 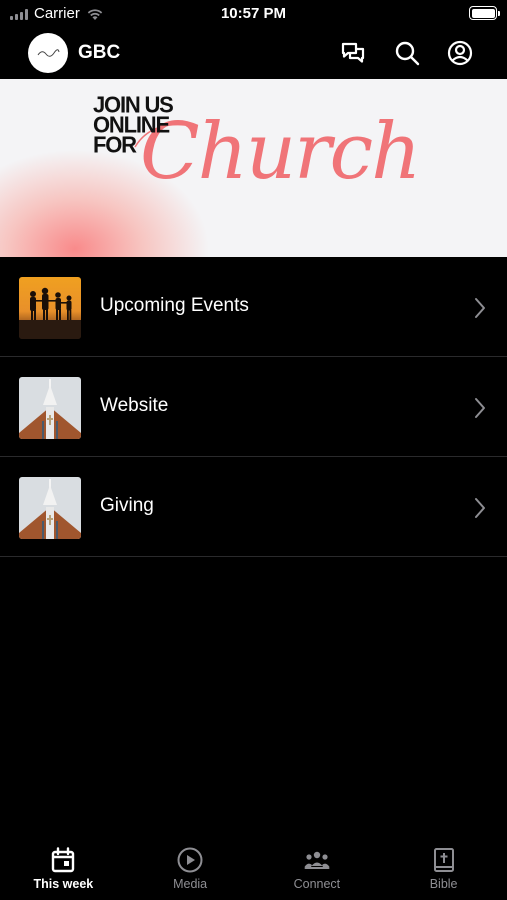 I want to click on list-item-website: Website, so click(x=253, y=407).